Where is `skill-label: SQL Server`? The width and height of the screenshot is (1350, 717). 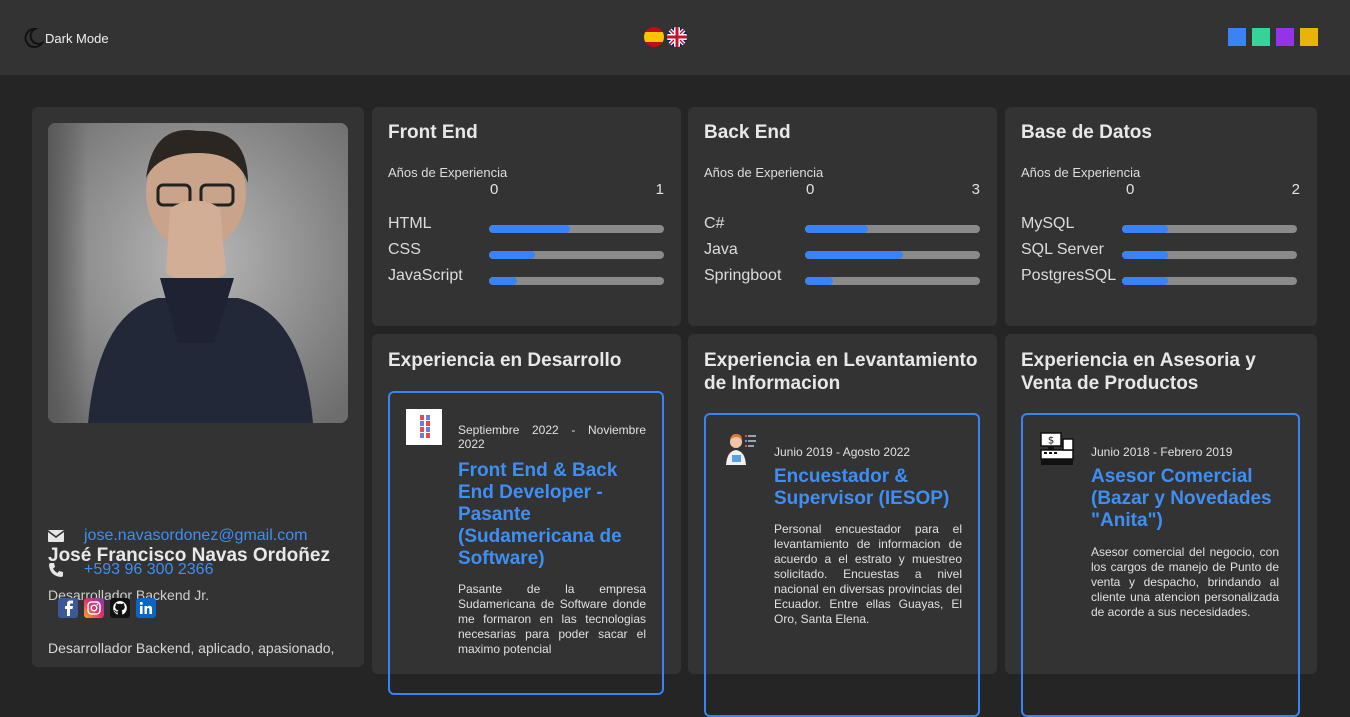
skill-label: SQL Server is located at coordinates (1062, 249).